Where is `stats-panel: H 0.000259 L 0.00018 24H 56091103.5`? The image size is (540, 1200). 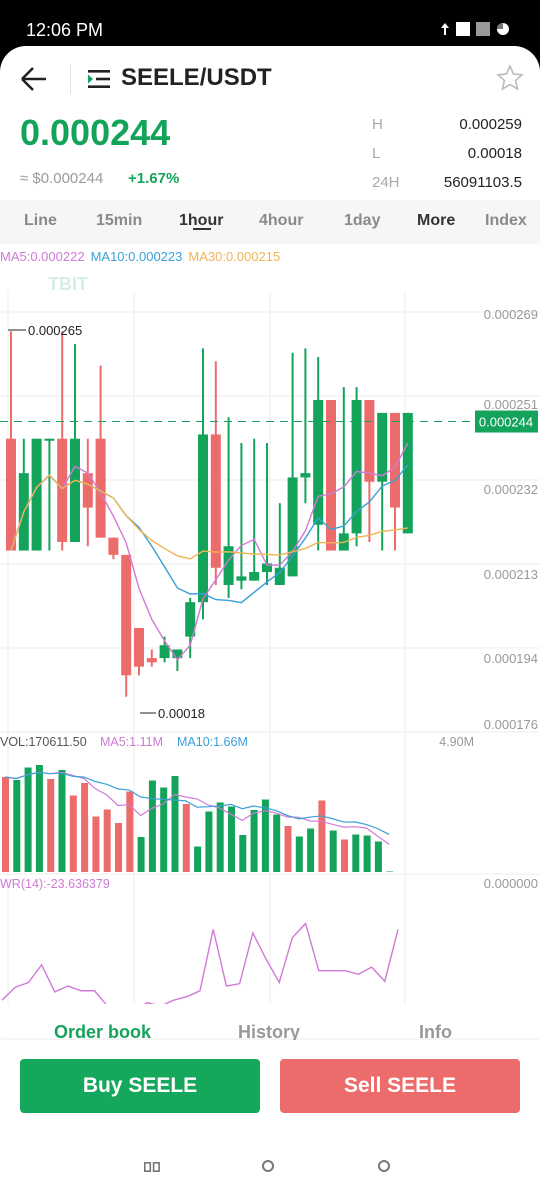 stats-panel: H 0.000259 L 0.00018 24H 56091103.5 is located at coordinates (447, 153).